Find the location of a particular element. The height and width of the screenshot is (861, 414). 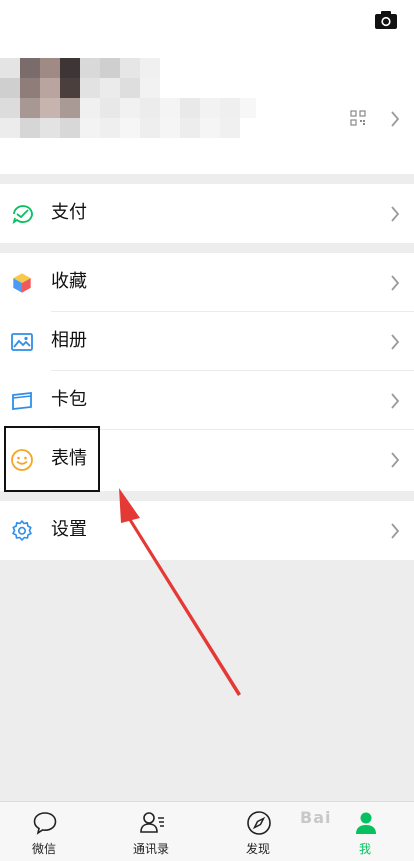

gear-icon is located at coordinates (22, 530).